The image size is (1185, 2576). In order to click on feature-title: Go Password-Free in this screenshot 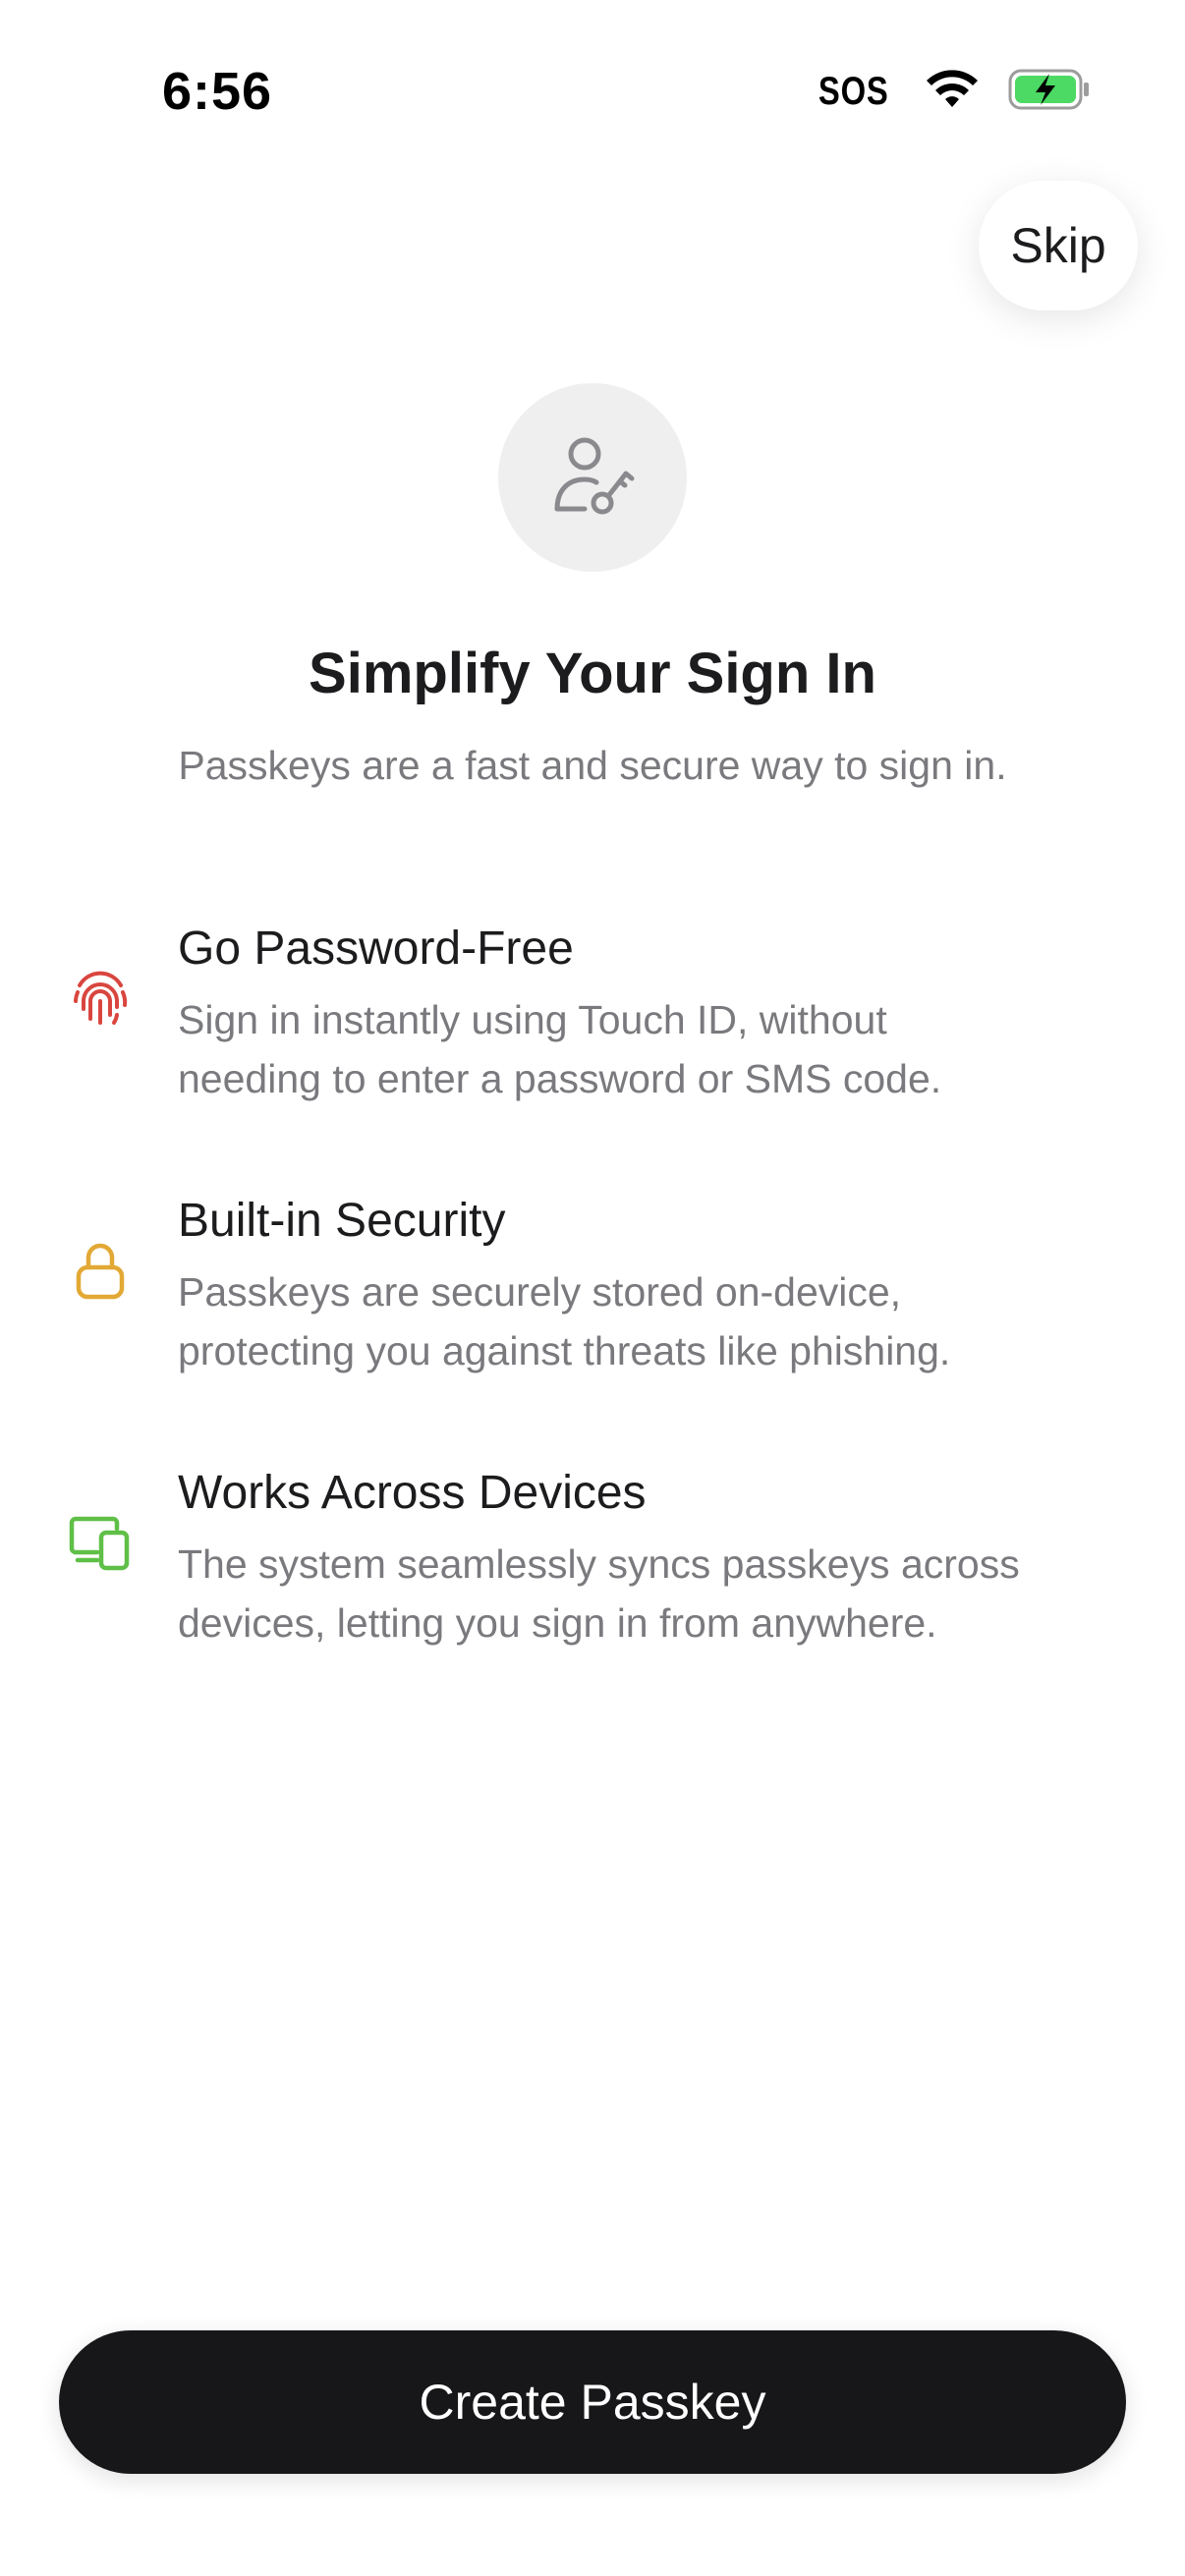, I will do `click(376, 949)`.